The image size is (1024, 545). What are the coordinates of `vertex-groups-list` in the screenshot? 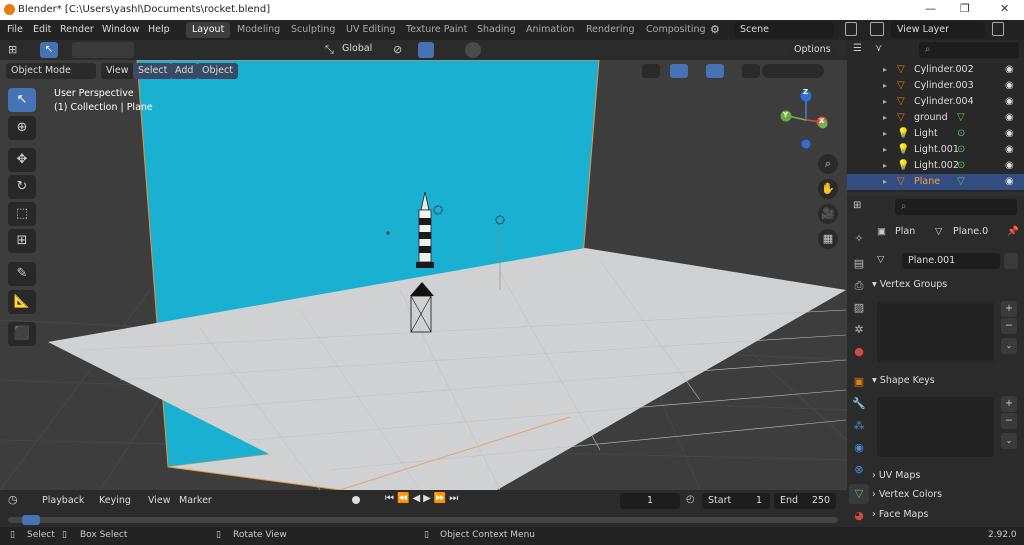 It's located at (935, 332).